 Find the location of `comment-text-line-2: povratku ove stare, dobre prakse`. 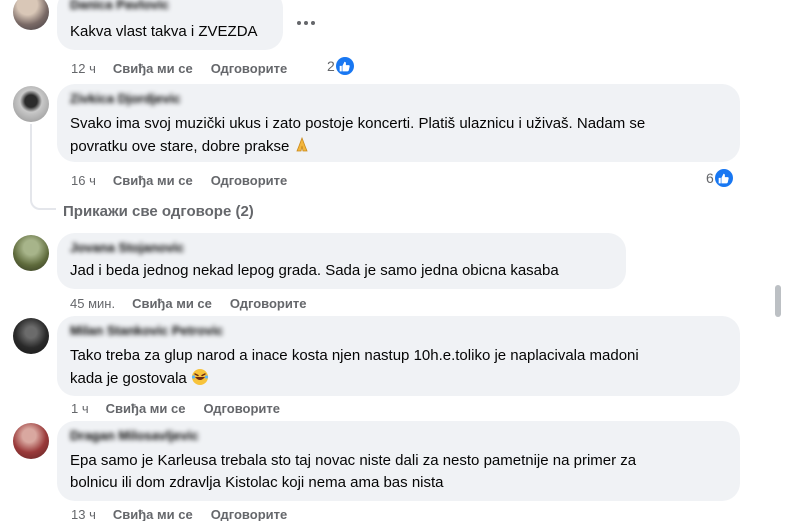

comment-text-line-2: povratku ove stare, dobre prakse is located at coordinates (190, 148).